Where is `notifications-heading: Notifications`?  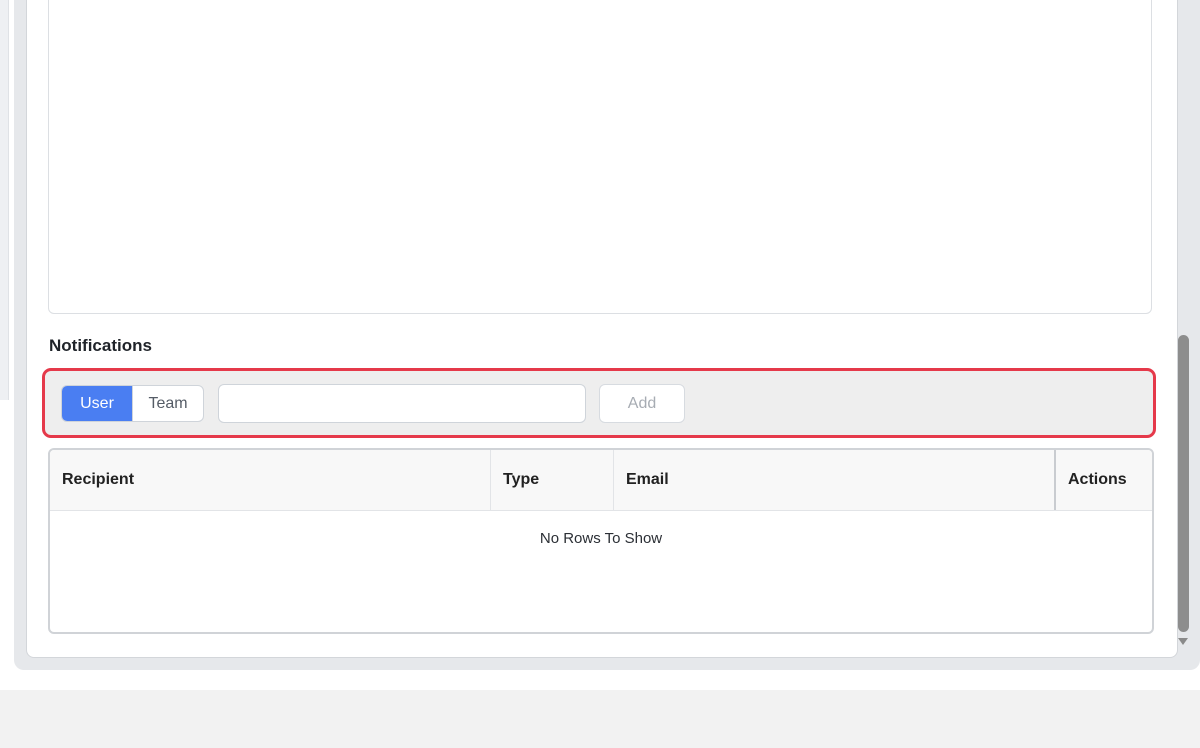
notifications-heading: Notifications is located at coordinates (100, 345).